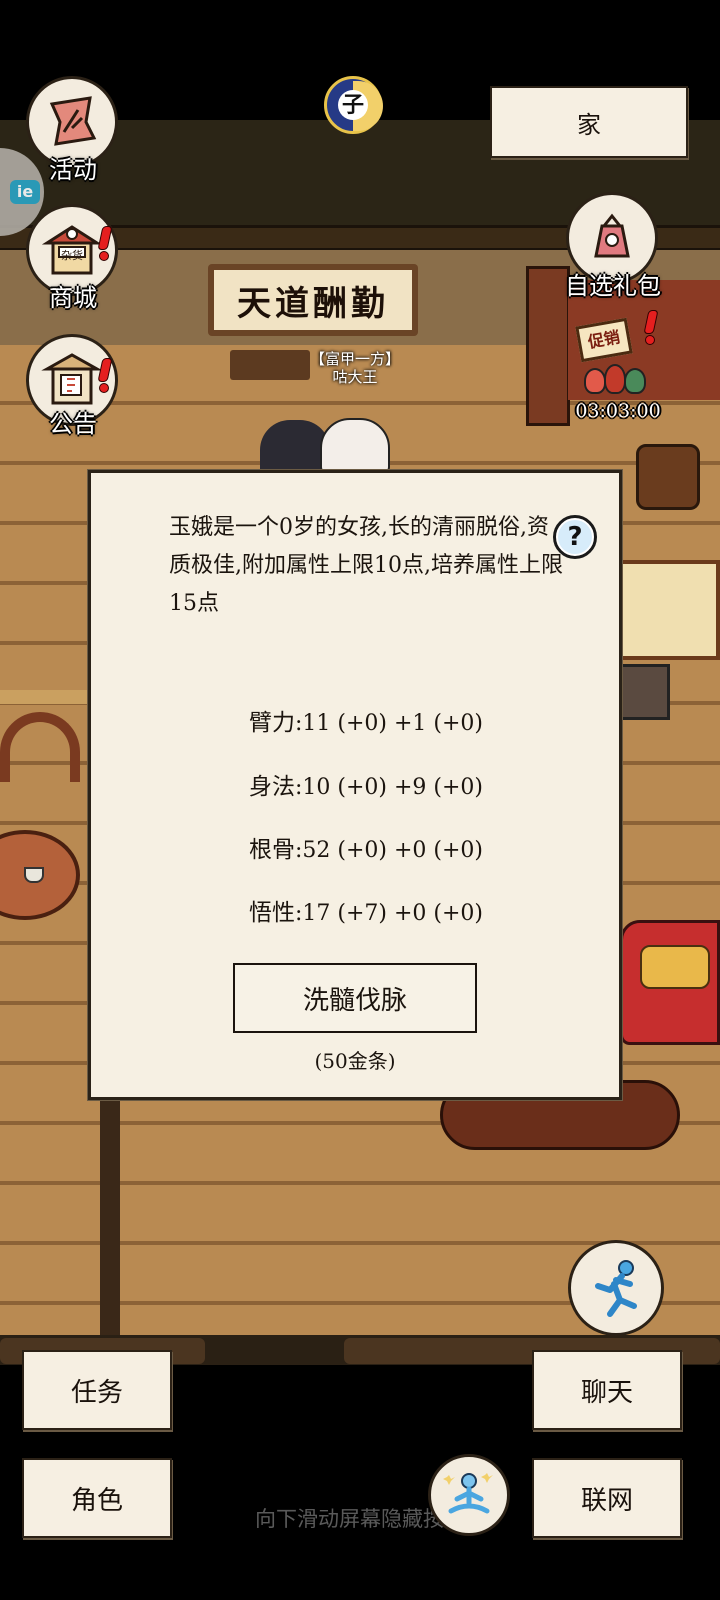  I want to click on stat-name: 根骨, so click(272, 850).